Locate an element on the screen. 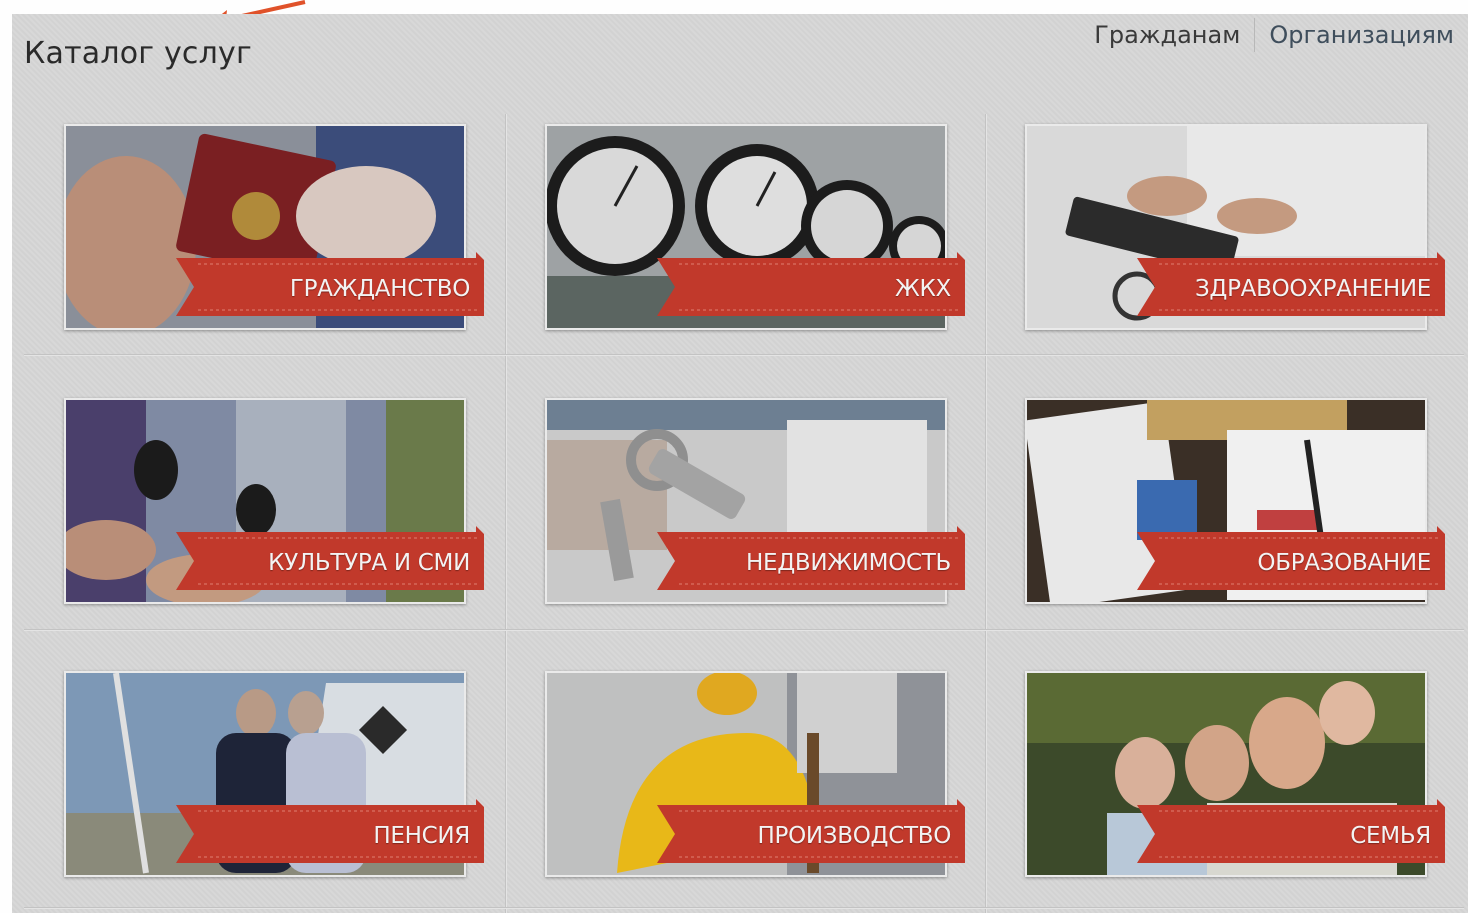 The width and height of the screenshot is (1468, 913). tile-family: СЕМЬЯ is located at coordinates (1235, 774).